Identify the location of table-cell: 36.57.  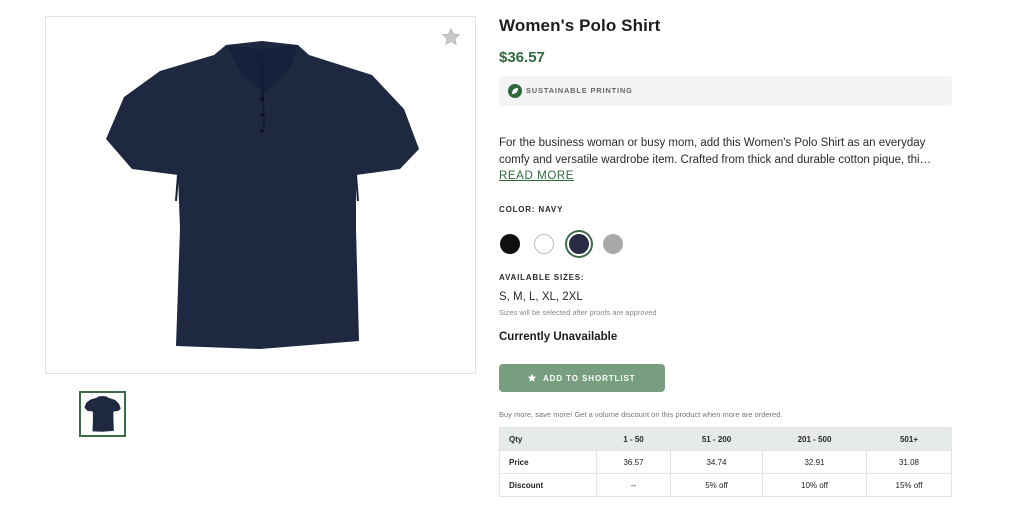
(633, 462).